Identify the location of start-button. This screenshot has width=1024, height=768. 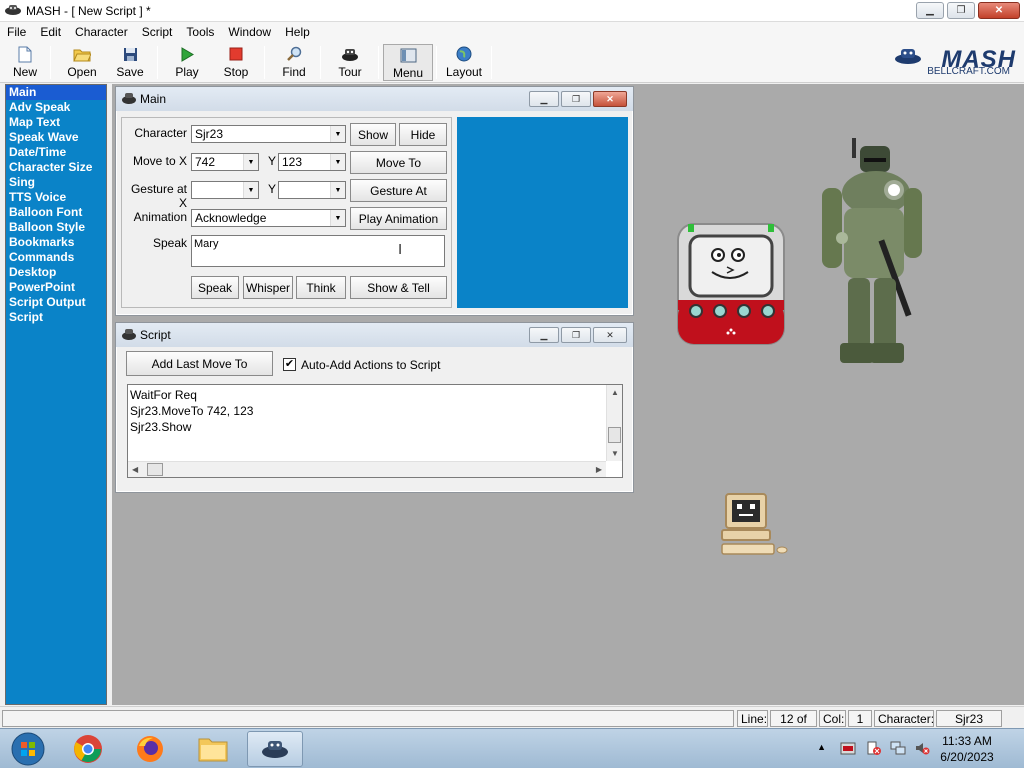
(28, 749).